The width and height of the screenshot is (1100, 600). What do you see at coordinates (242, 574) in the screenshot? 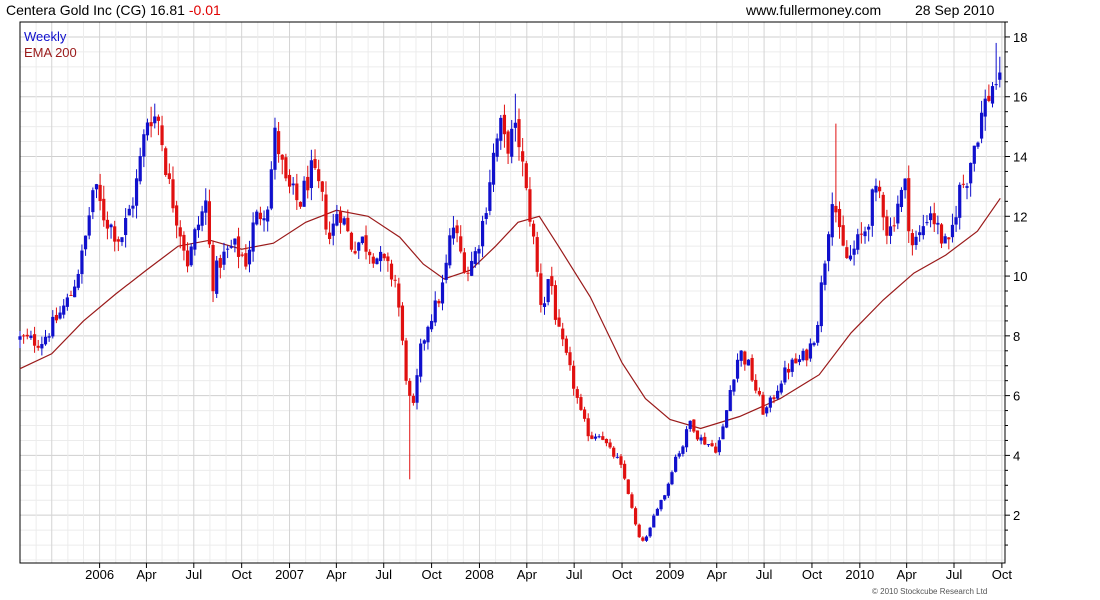
I see `x-tick-label: Oct` at bounding box center [242, 574].